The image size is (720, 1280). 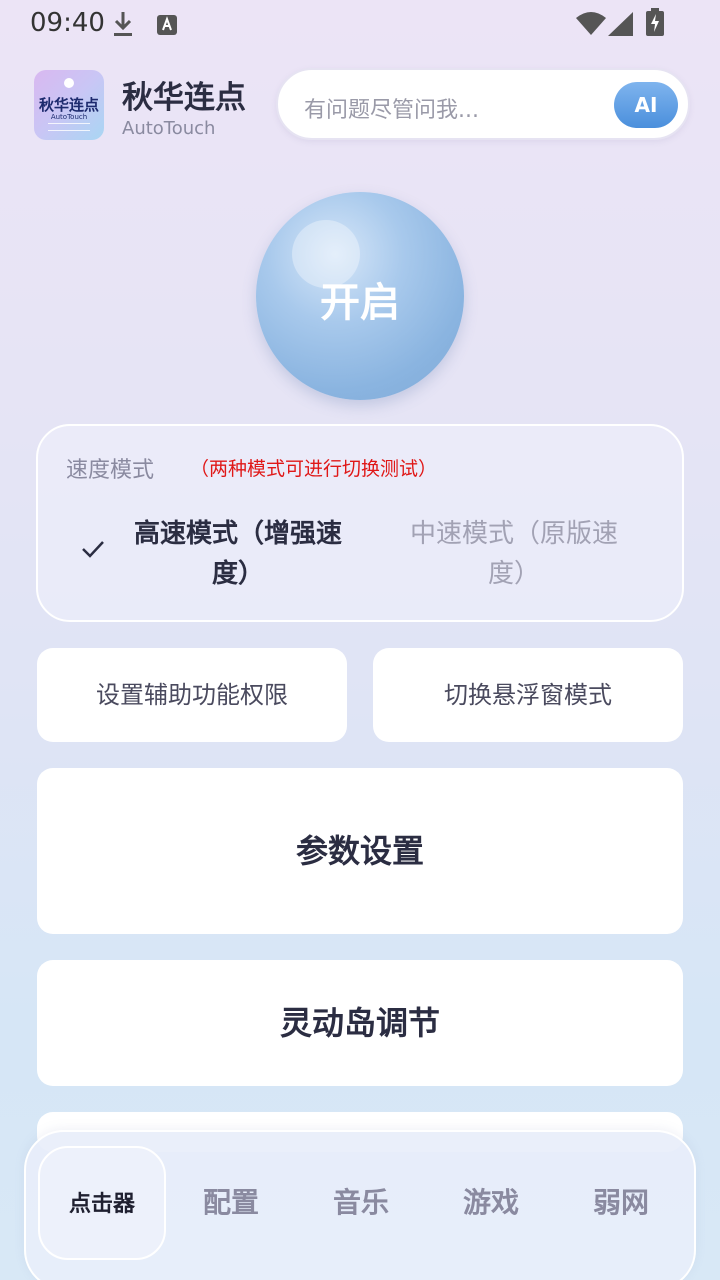 I want to click on check-icon, so click(x=93, y=551).